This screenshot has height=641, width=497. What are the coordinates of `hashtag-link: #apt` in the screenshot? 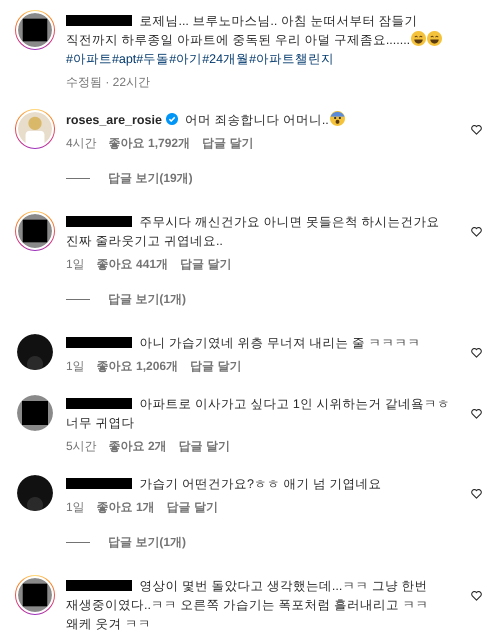 It's located at (124, 59).